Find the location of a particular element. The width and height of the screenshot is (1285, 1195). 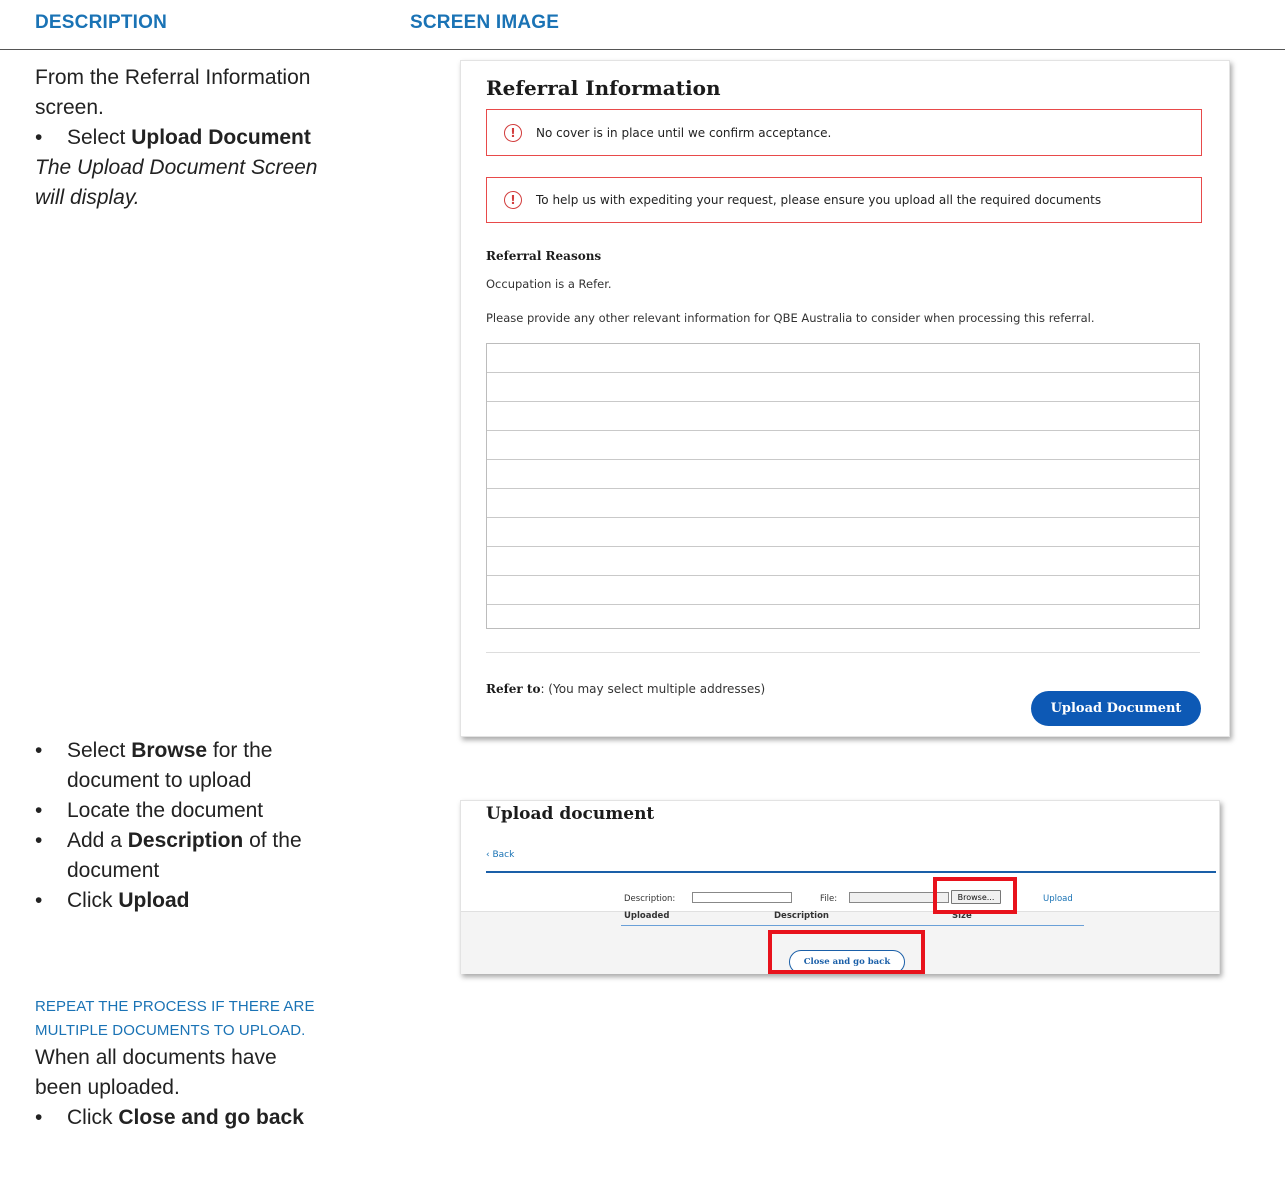

description-label: Description: is located at coordinates (650, 899).